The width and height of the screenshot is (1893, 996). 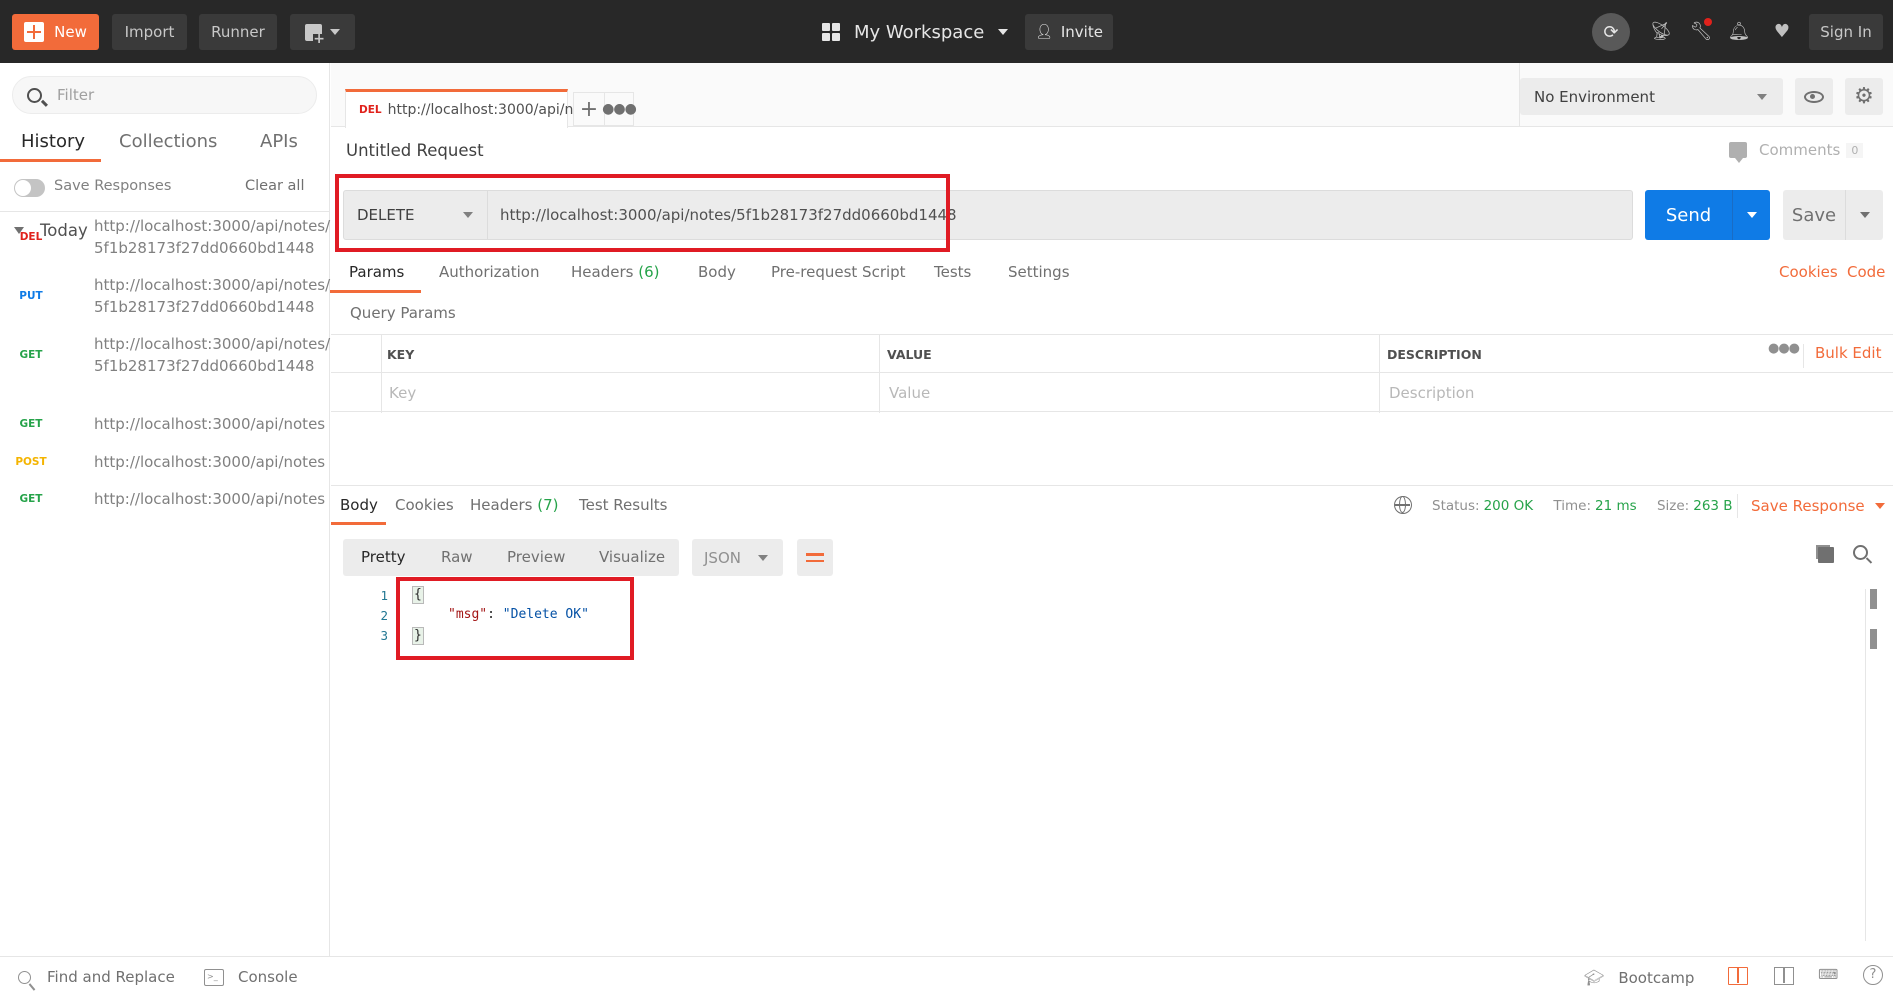 I want to click on tab-settings: Settings, so click(x=1039, y=272).